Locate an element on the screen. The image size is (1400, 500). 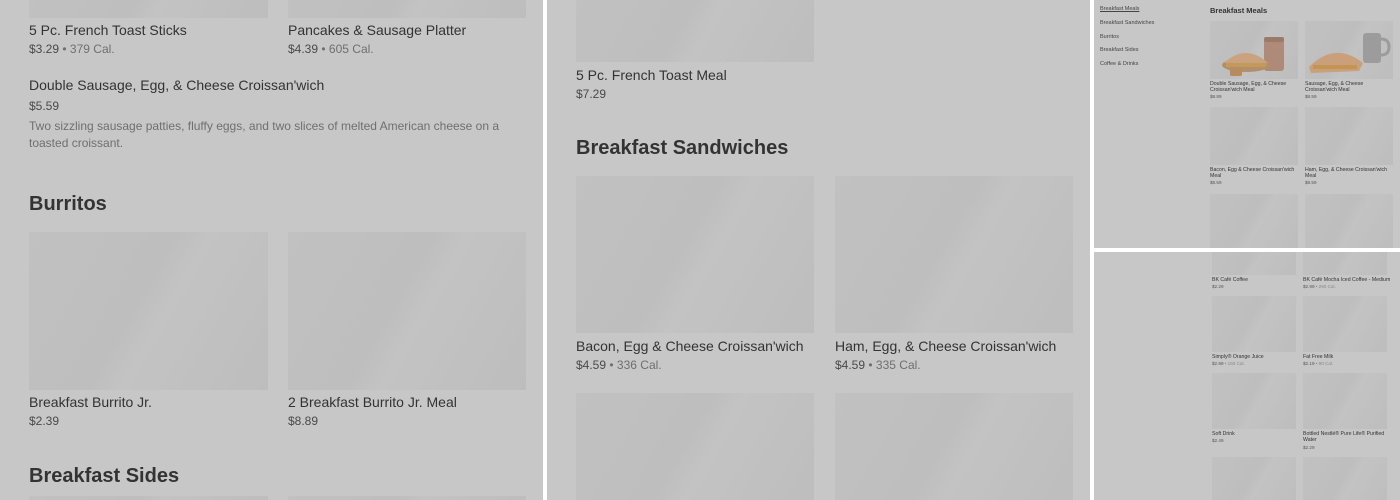
item-price: $4.39 • 605 Cal. is located at coordinates (331, 49).